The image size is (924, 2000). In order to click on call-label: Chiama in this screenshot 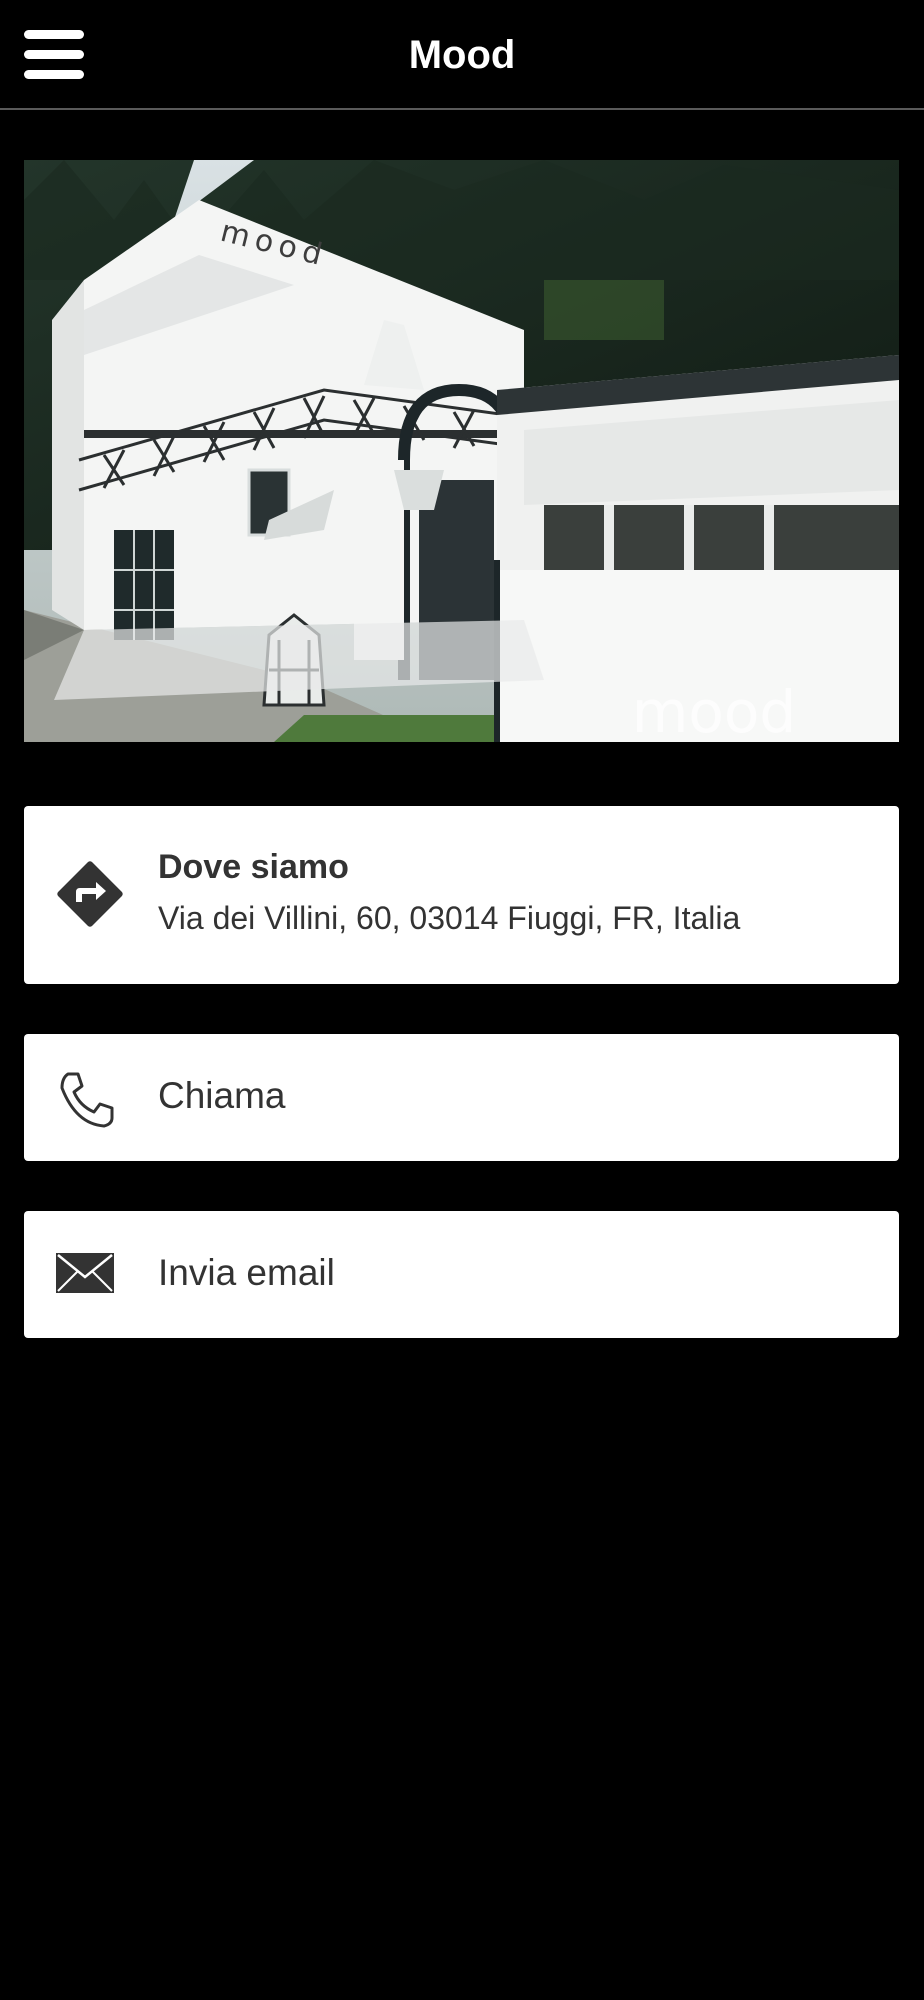, I will do `click(222, 1095)`.